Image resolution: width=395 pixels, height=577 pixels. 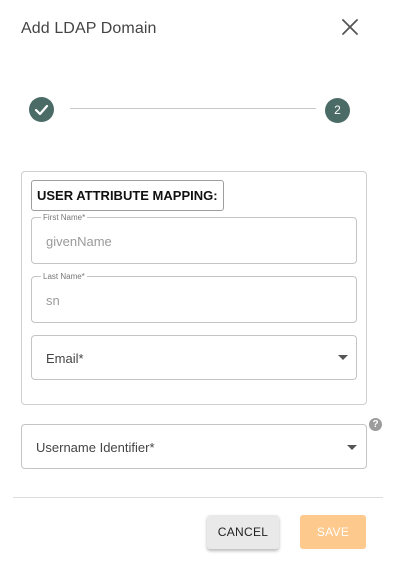 I want to click on step-1-complete, so click(x=41, y=109).